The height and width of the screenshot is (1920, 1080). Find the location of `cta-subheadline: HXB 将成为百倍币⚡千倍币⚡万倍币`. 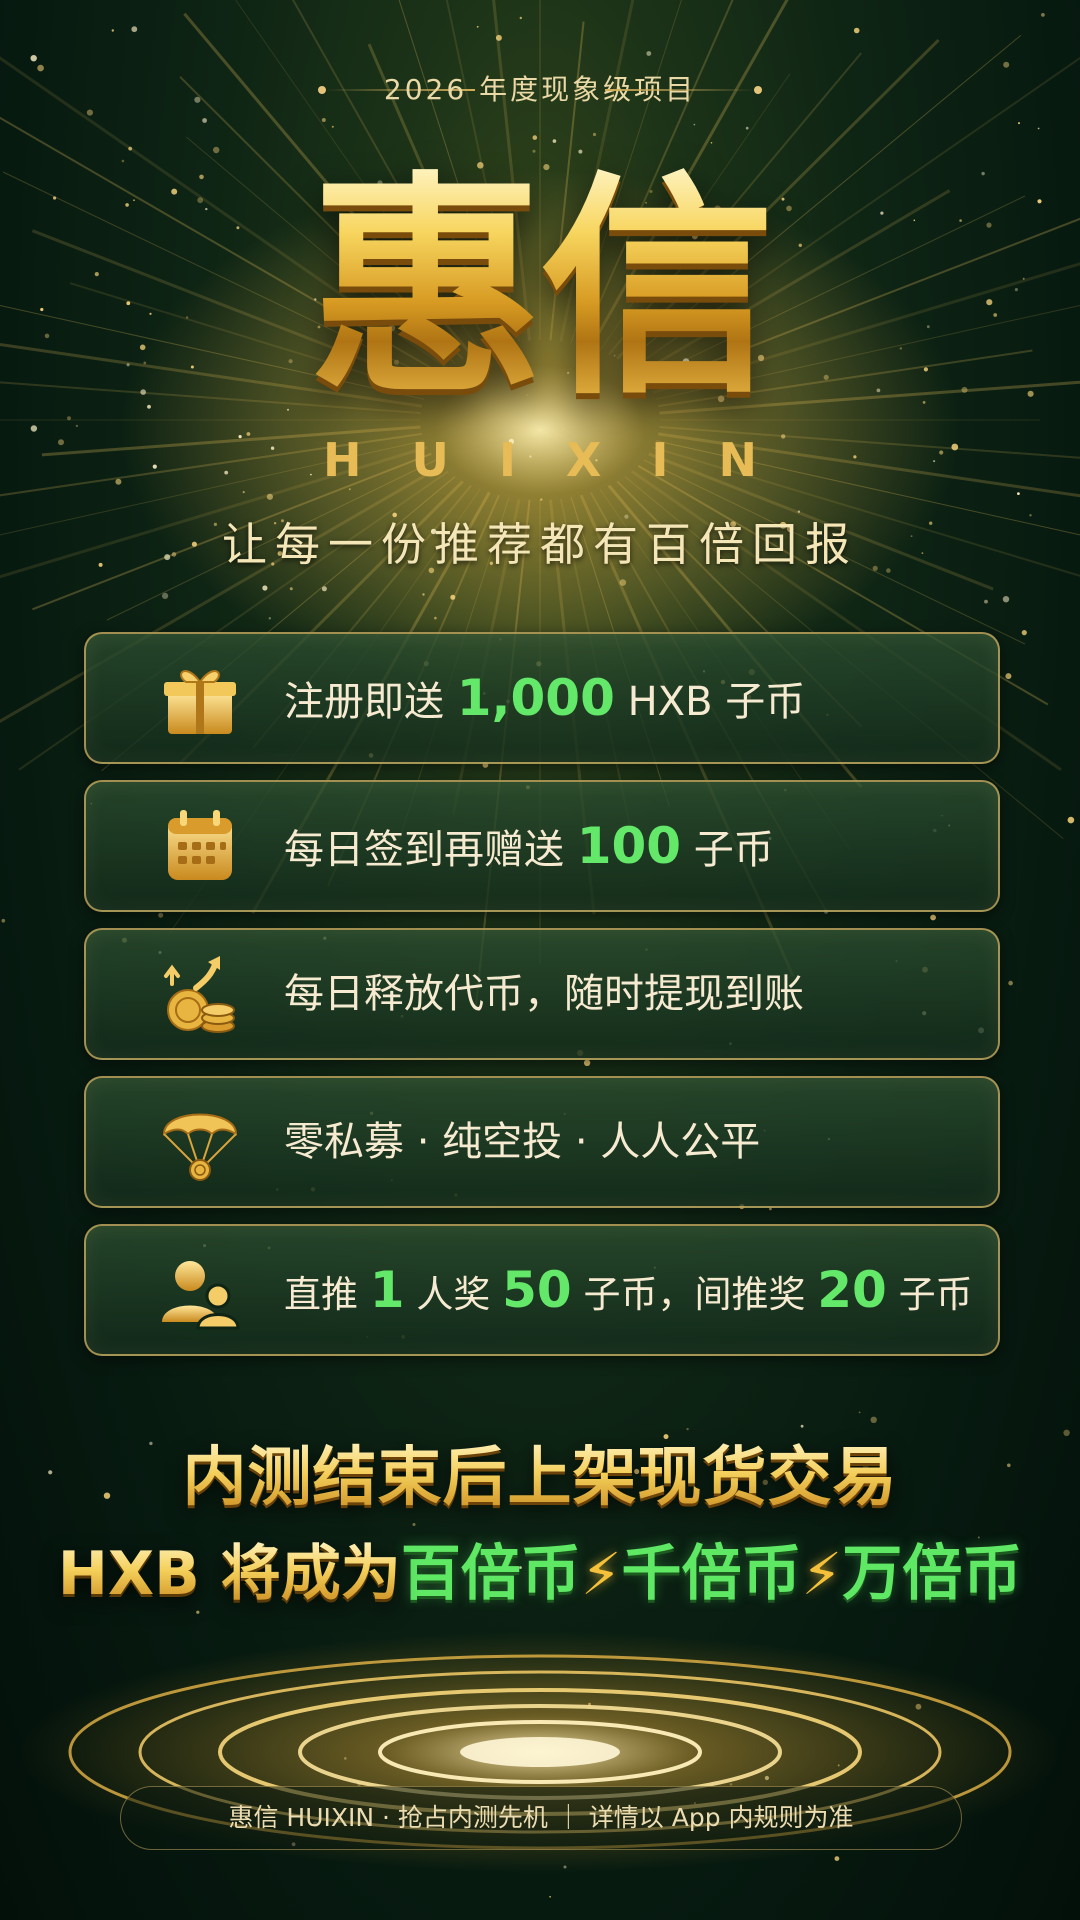

cta-subheadline: HXB 将成为百倍币⚡千倍币⚡万倍币 is located at coordinates (540, 1574).